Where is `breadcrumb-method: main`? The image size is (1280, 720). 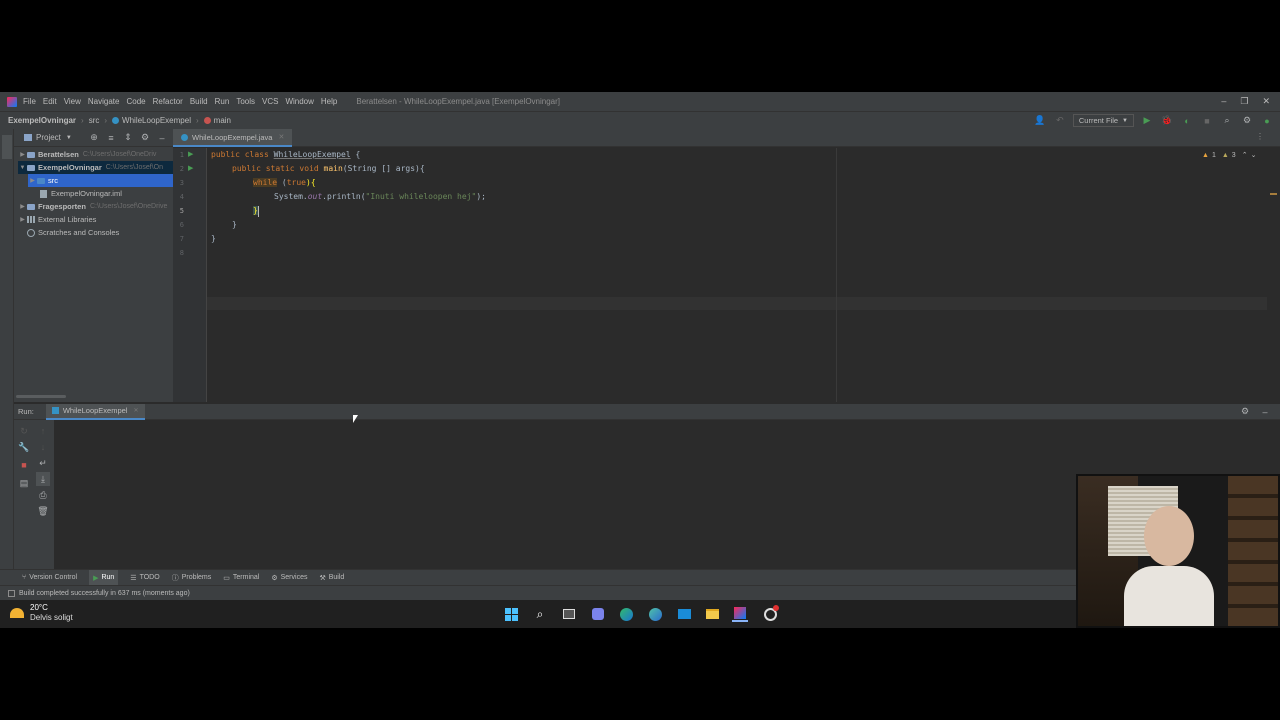 breadcrumb-method: main is located at coordinates (222, 120).